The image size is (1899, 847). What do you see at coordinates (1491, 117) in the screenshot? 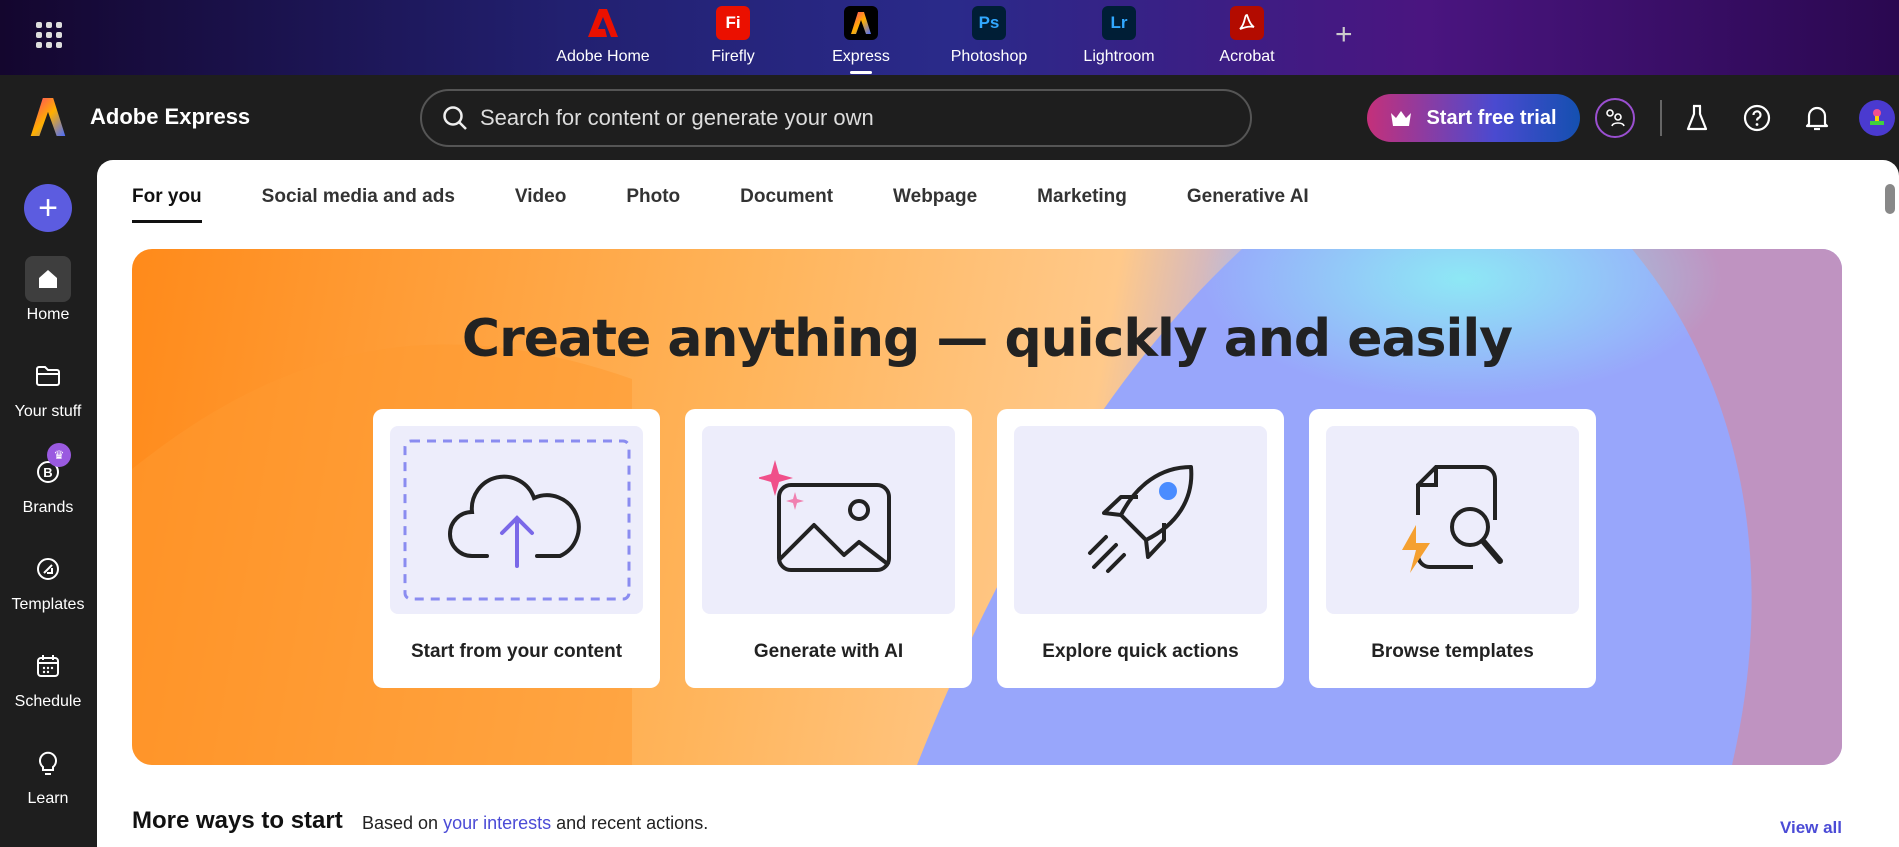
I see `trial-label: Start free trial` at bounding box center [1491, 117].